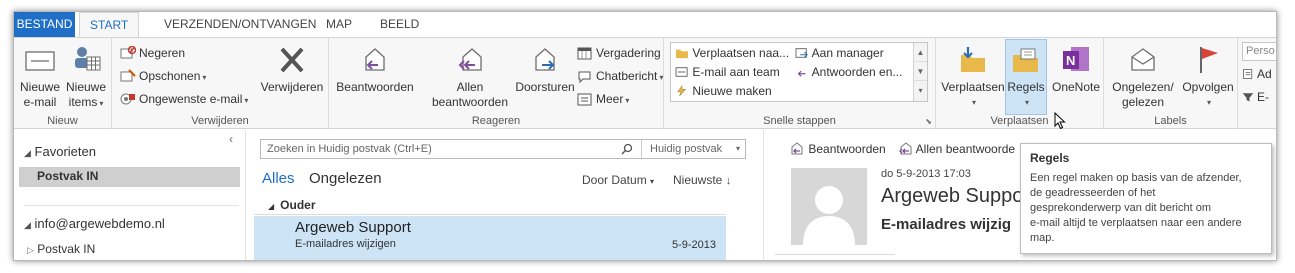  What do you see at coordinates (61, 249) in the screenshot?
I see `folder-inbox: ▷ Postvak IN` at bounding box center [61, 249].